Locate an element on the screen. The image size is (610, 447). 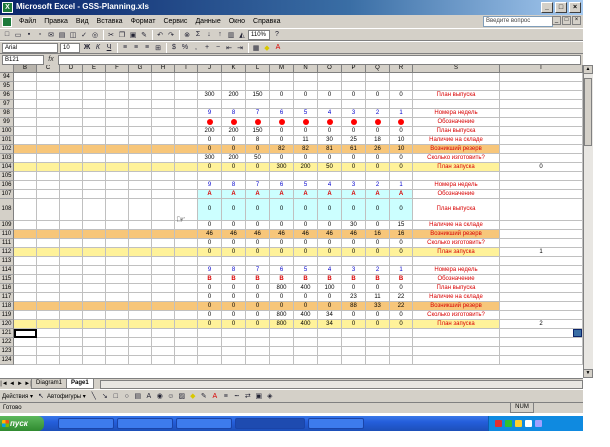
new-icon: □ is located at coordinates (7, 35).